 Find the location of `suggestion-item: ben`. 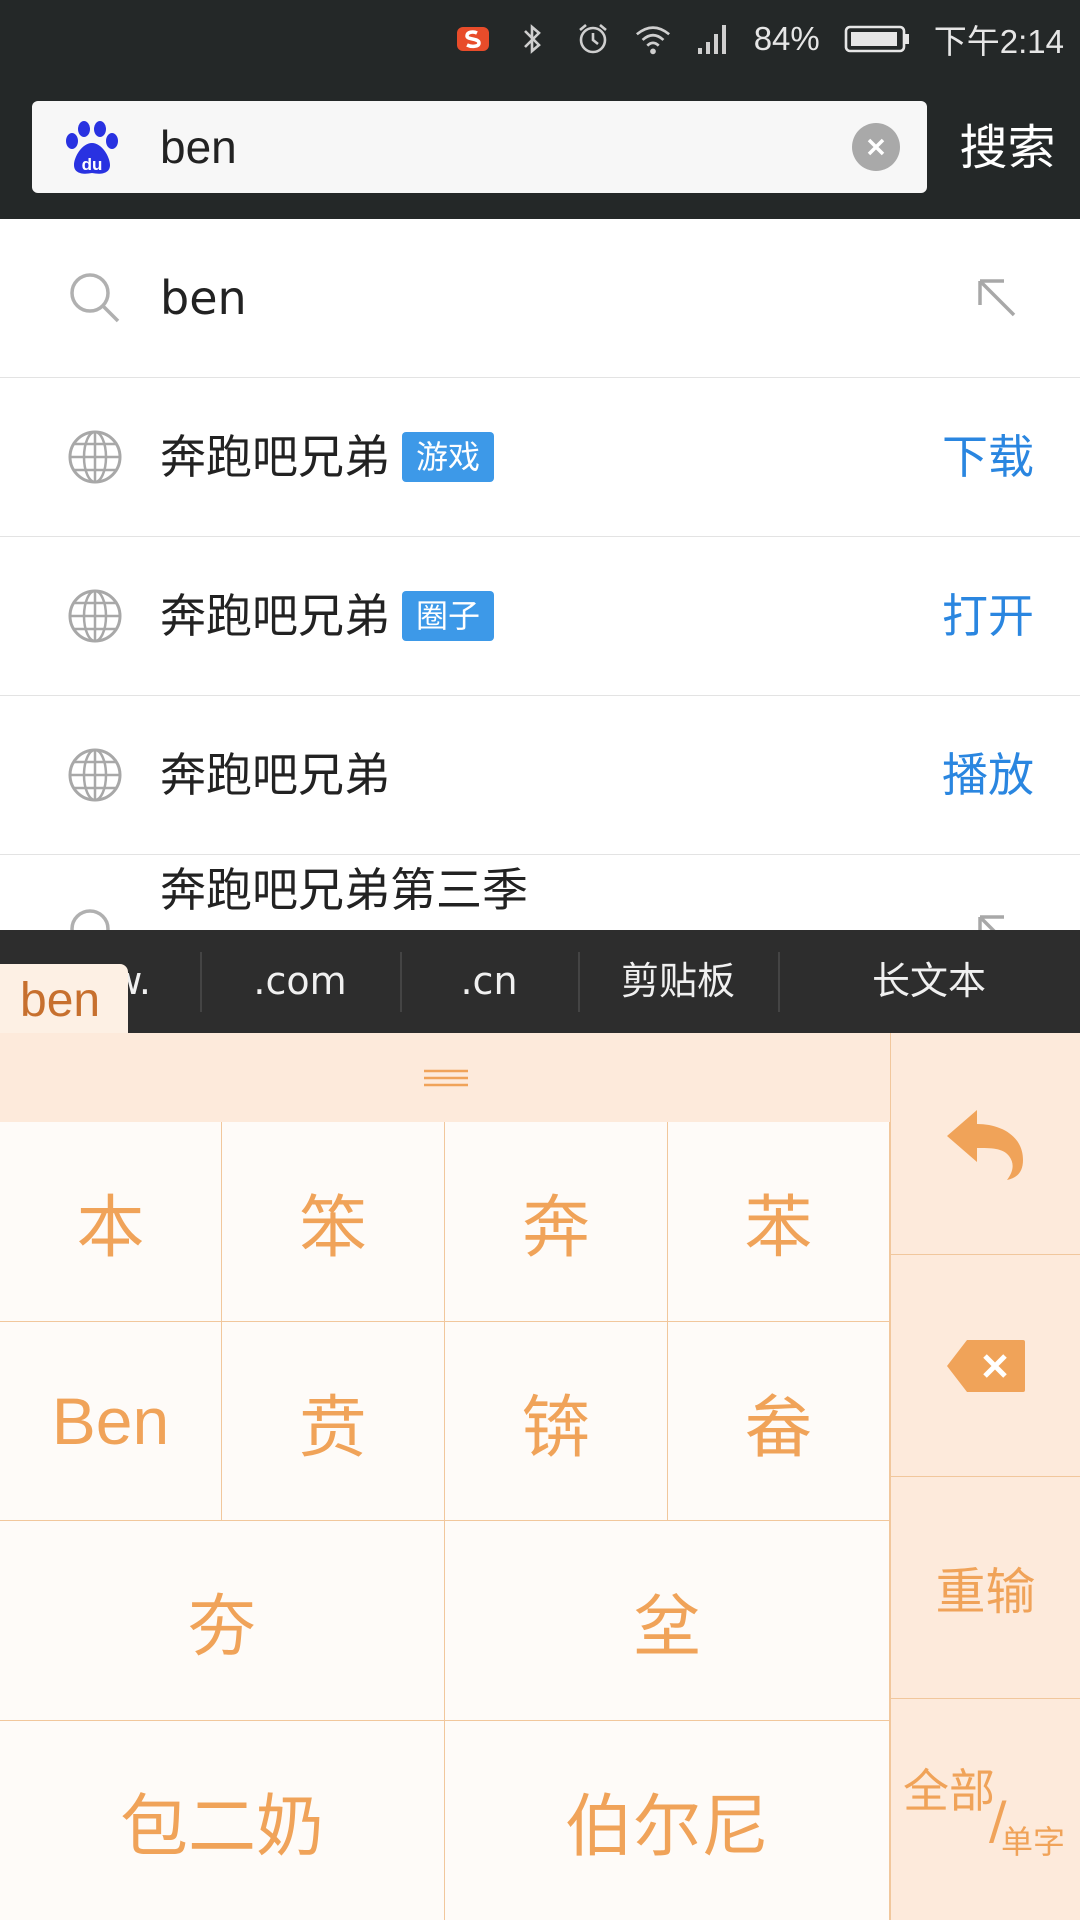

suggestion-item: ben is located at coordinates (540, 299).